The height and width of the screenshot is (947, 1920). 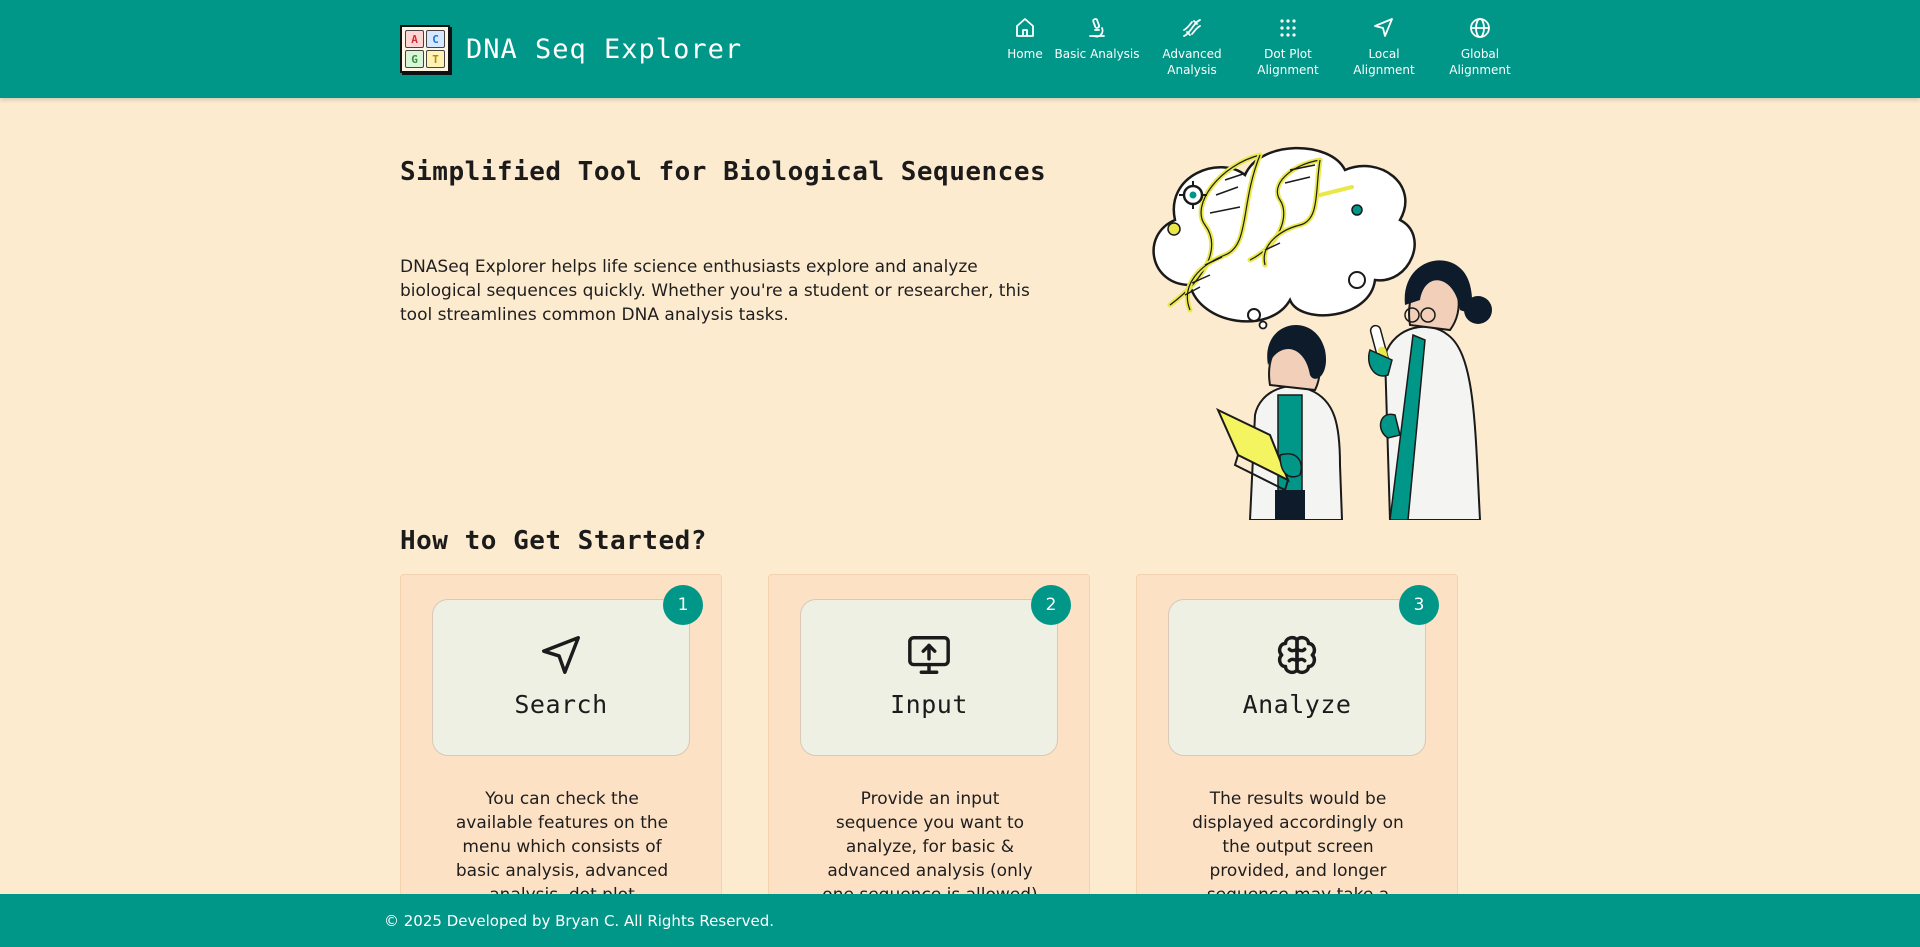 I want to click on nav-label: Local Alignment, so click(x=1384, y=62).